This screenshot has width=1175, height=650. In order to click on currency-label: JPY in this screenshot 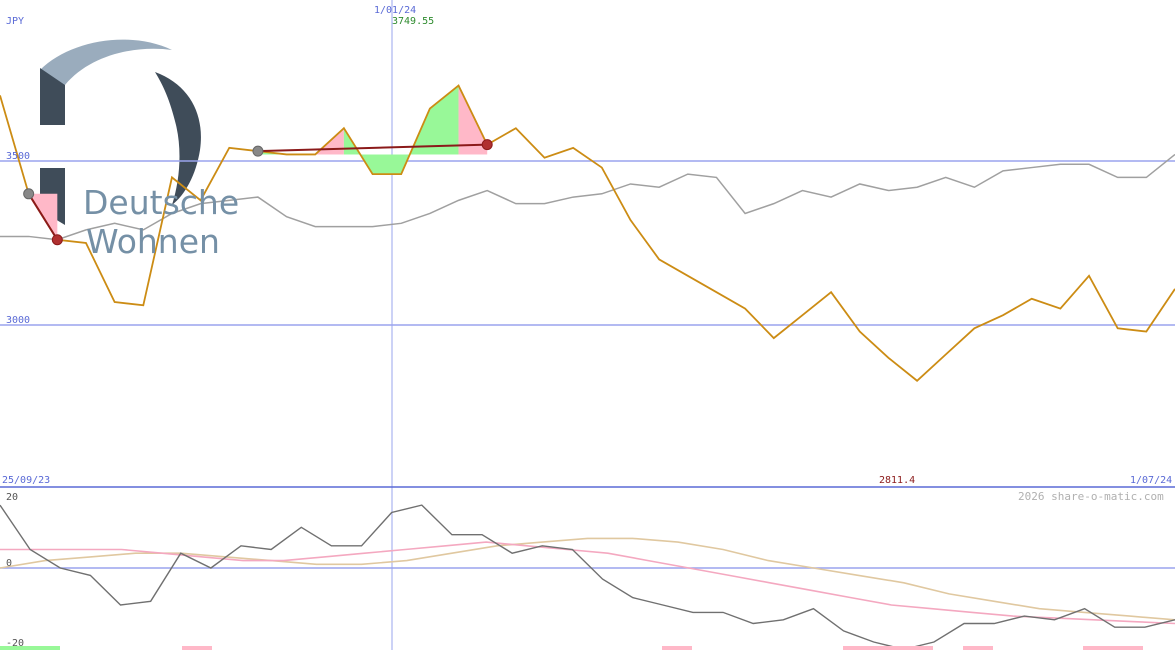, I will do `click(15, 21)`.